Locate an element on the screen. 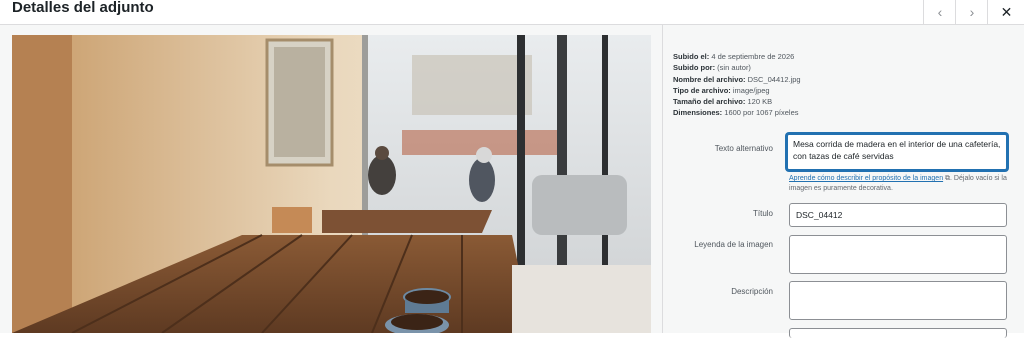 The width and height of the screenshot is (1024, 338). chevron-left-icon: ‹ is located at coordinates (940, 12).